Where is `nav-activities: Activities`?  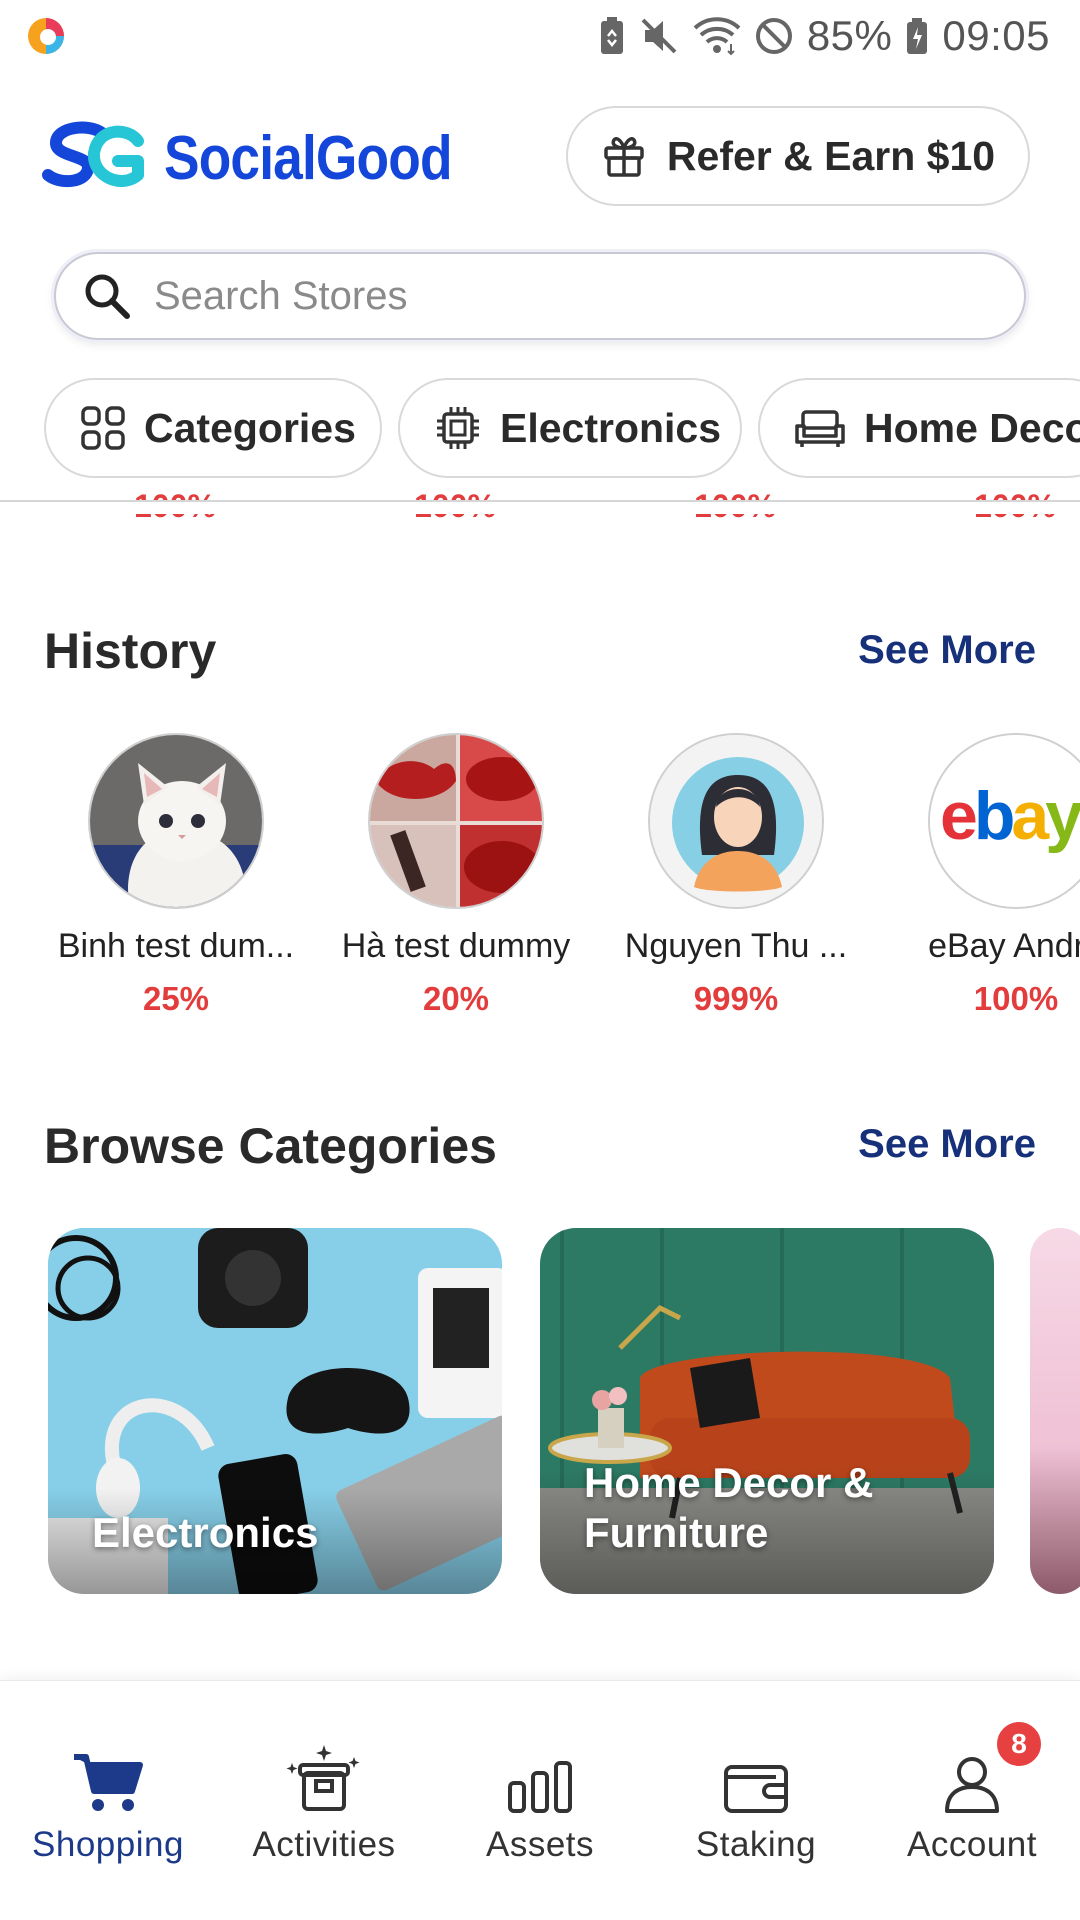 nav-activities: Activities is located at coordinates (324, 1813).